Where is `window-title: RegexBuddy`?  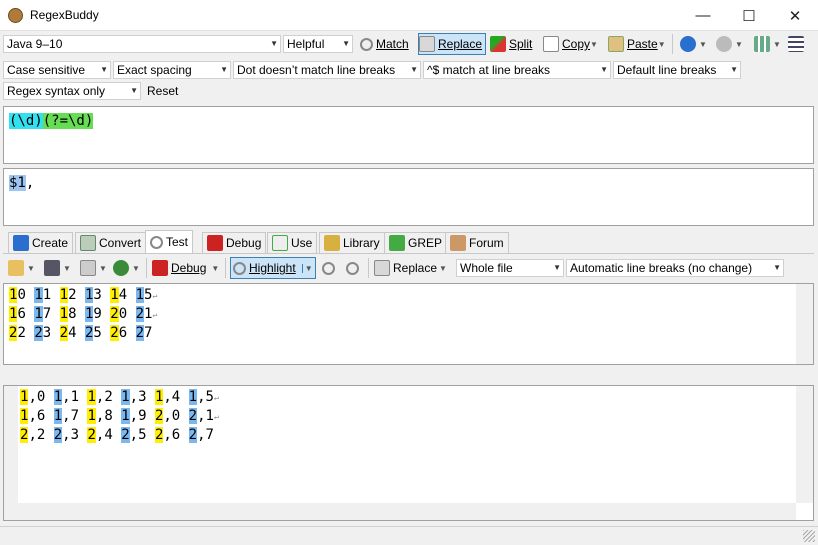 window-title: RegexBuddy is located at coordinates (64, 15).